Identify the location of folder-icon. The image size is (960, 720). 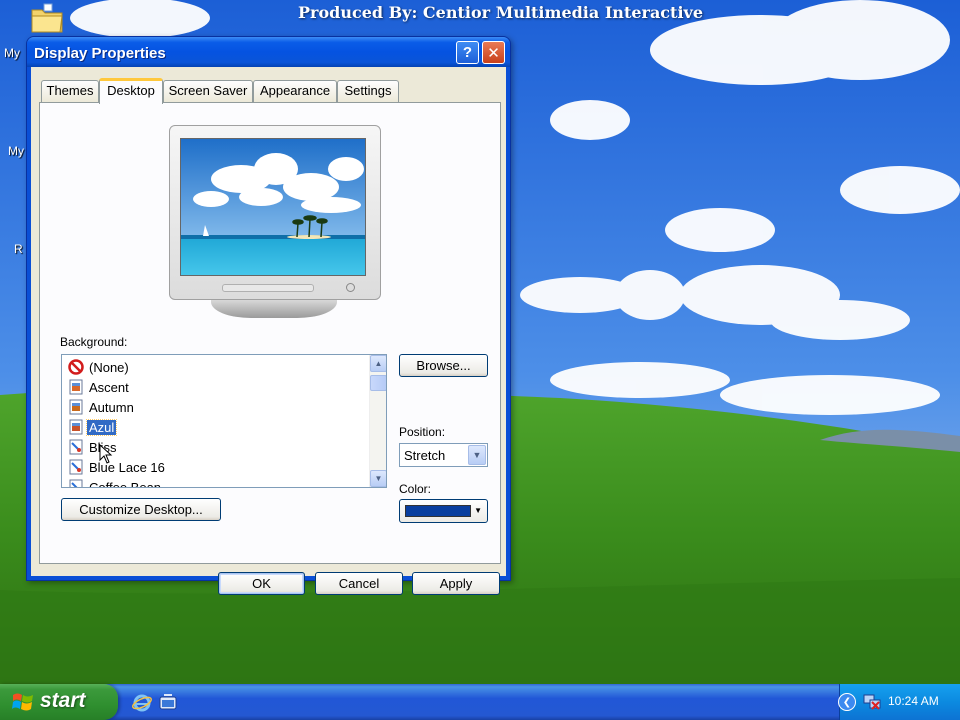
(47, 18).